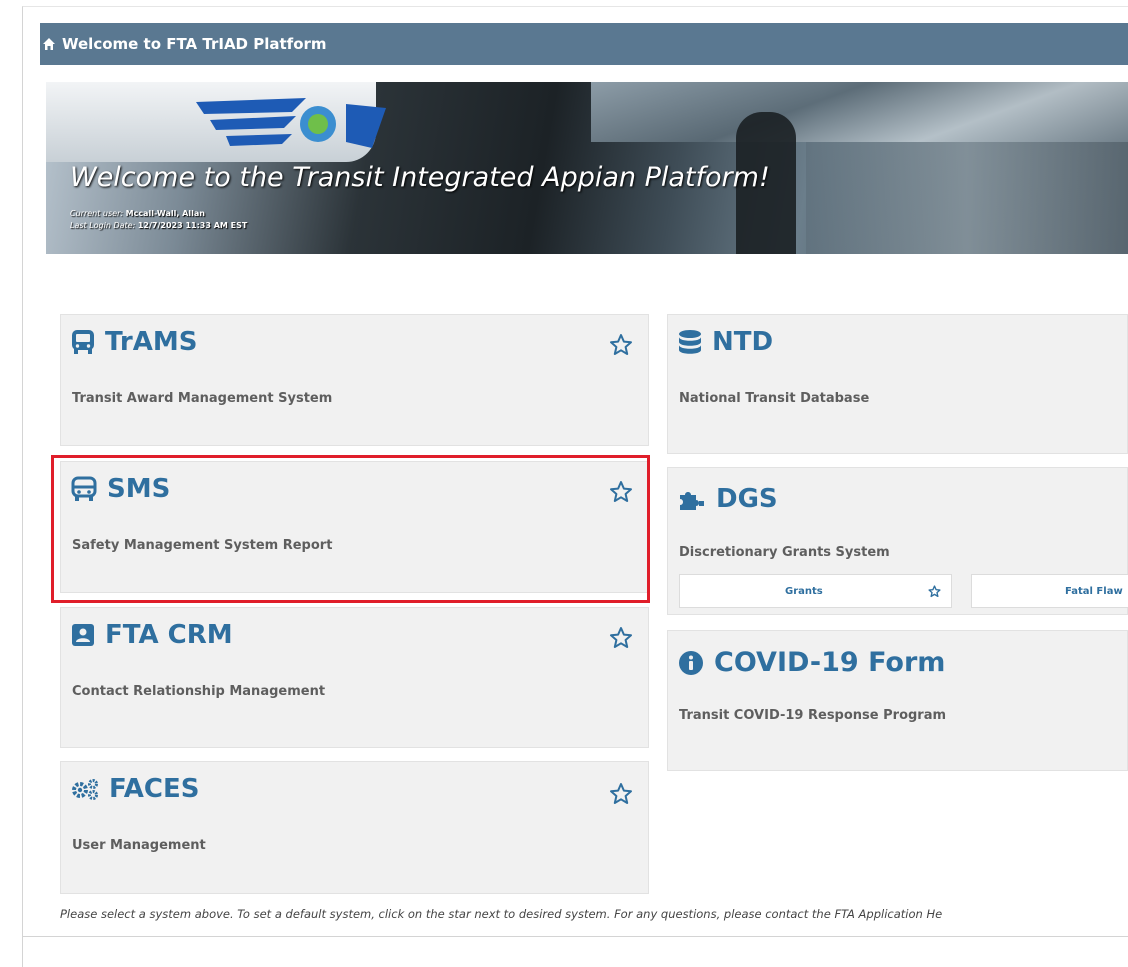 The image size is (1128, 967). What do you see at coordinates (829, 662) in the screenshot?
I see `system-name-covid: COVID-19 Form` at bounding box center [829, 662].